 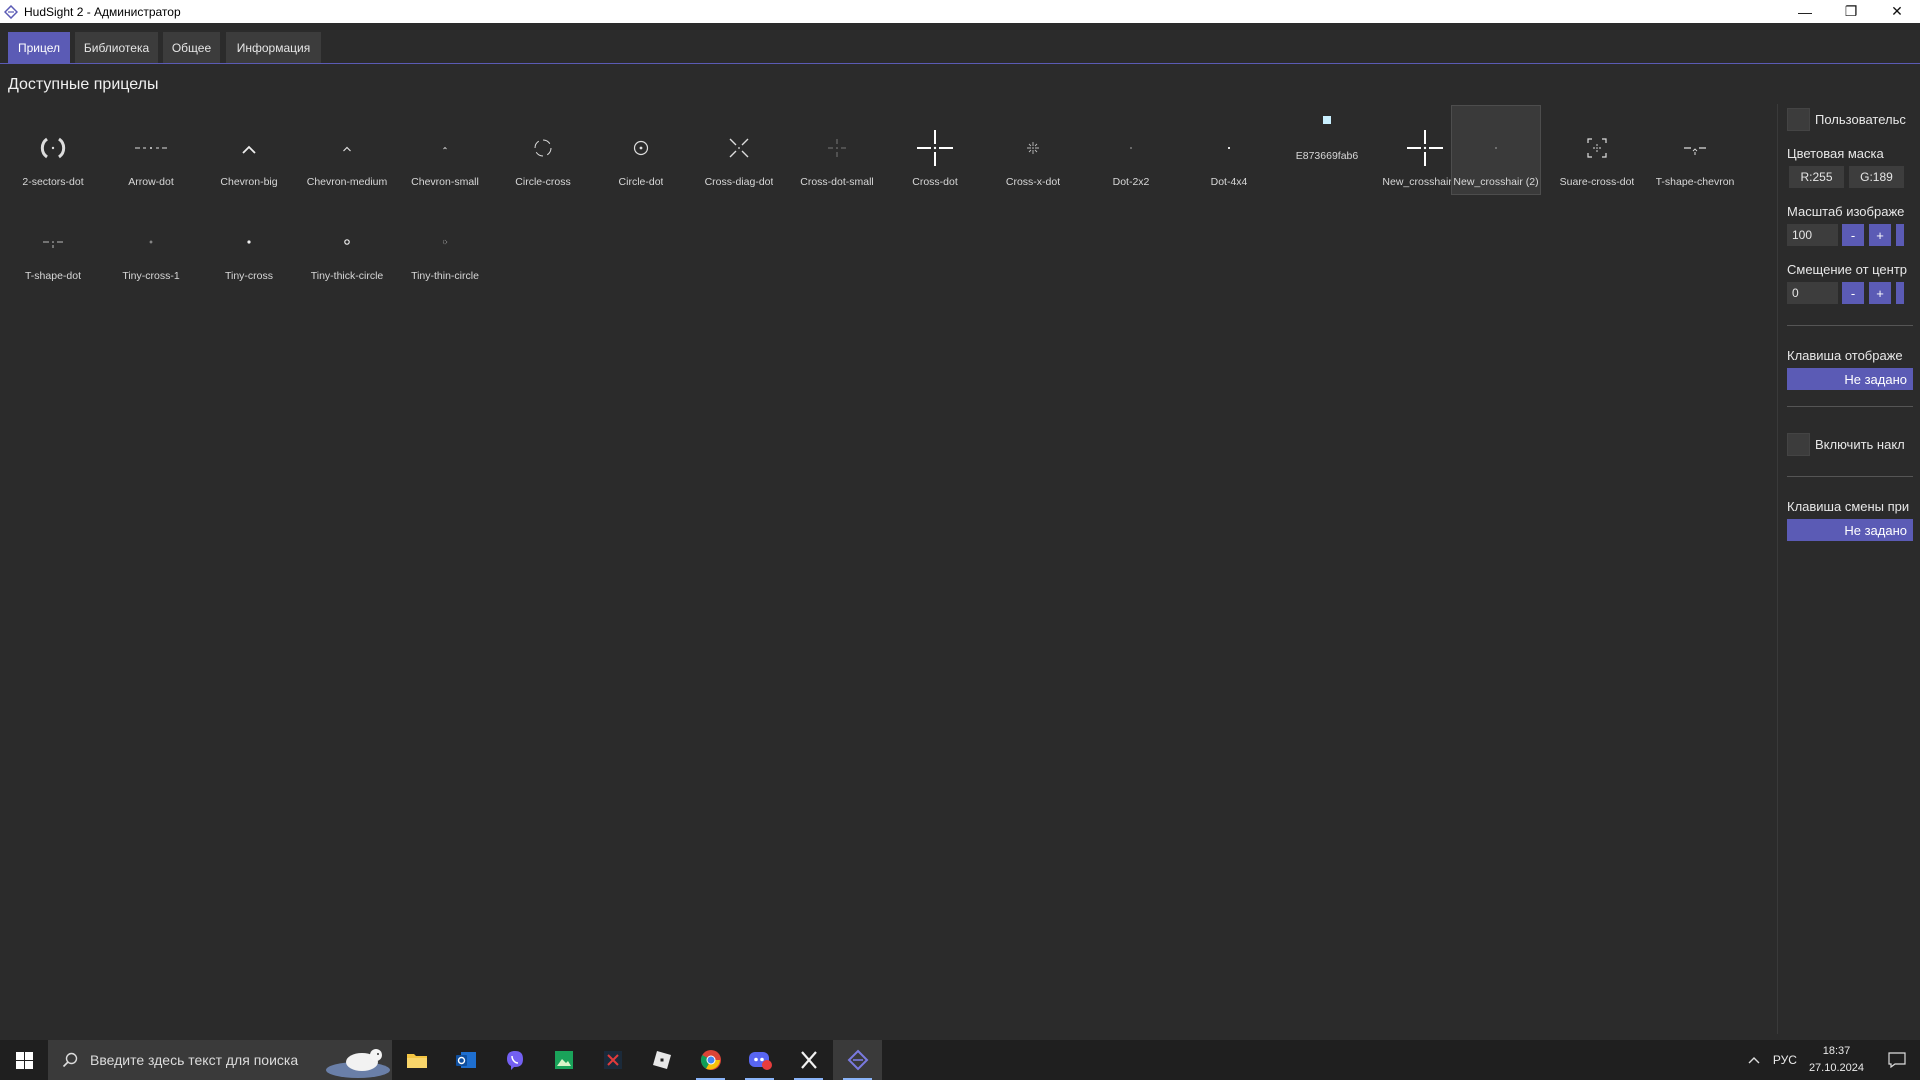 What do you see at coordinates (1848, 506) in the screenshot?
I see `switch-key-label: Клавиша смены при` at bounding box center [1848, 506].